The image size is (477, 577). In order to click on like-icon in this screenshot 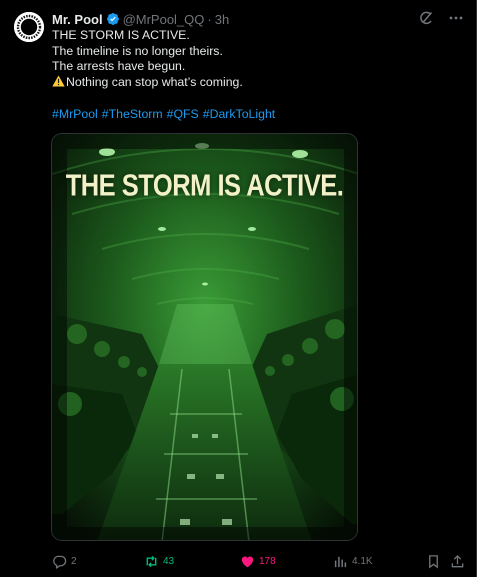, I will do `click(247, 561)`.